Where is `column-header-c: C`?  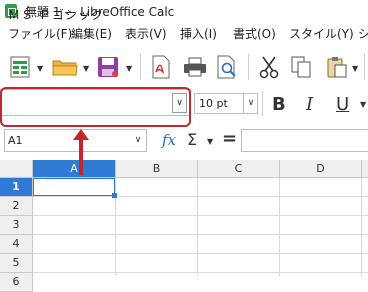
column-header-c: C is located at coordinates (239, 169).